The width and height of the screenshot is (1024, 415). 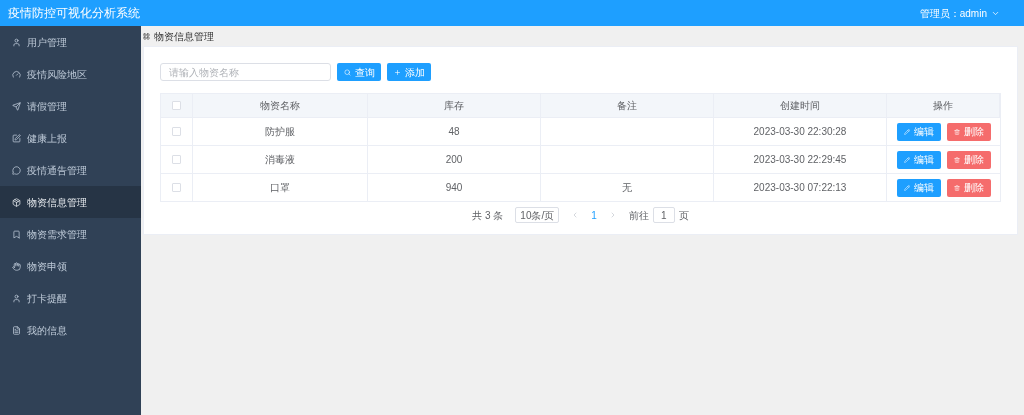 I want to click on column-header: 备注, so click(x=627, y=106).